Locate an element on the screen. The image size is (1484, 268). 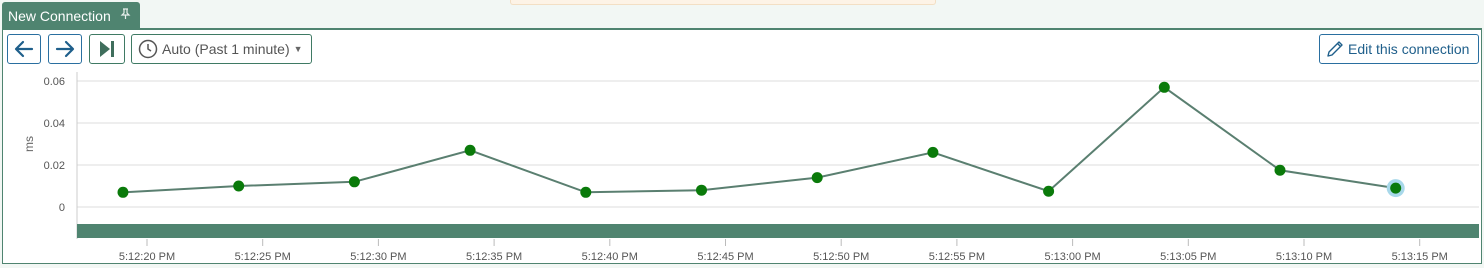
x-tick-label: 5:12:50 PM is located at coordinates (841, 257).